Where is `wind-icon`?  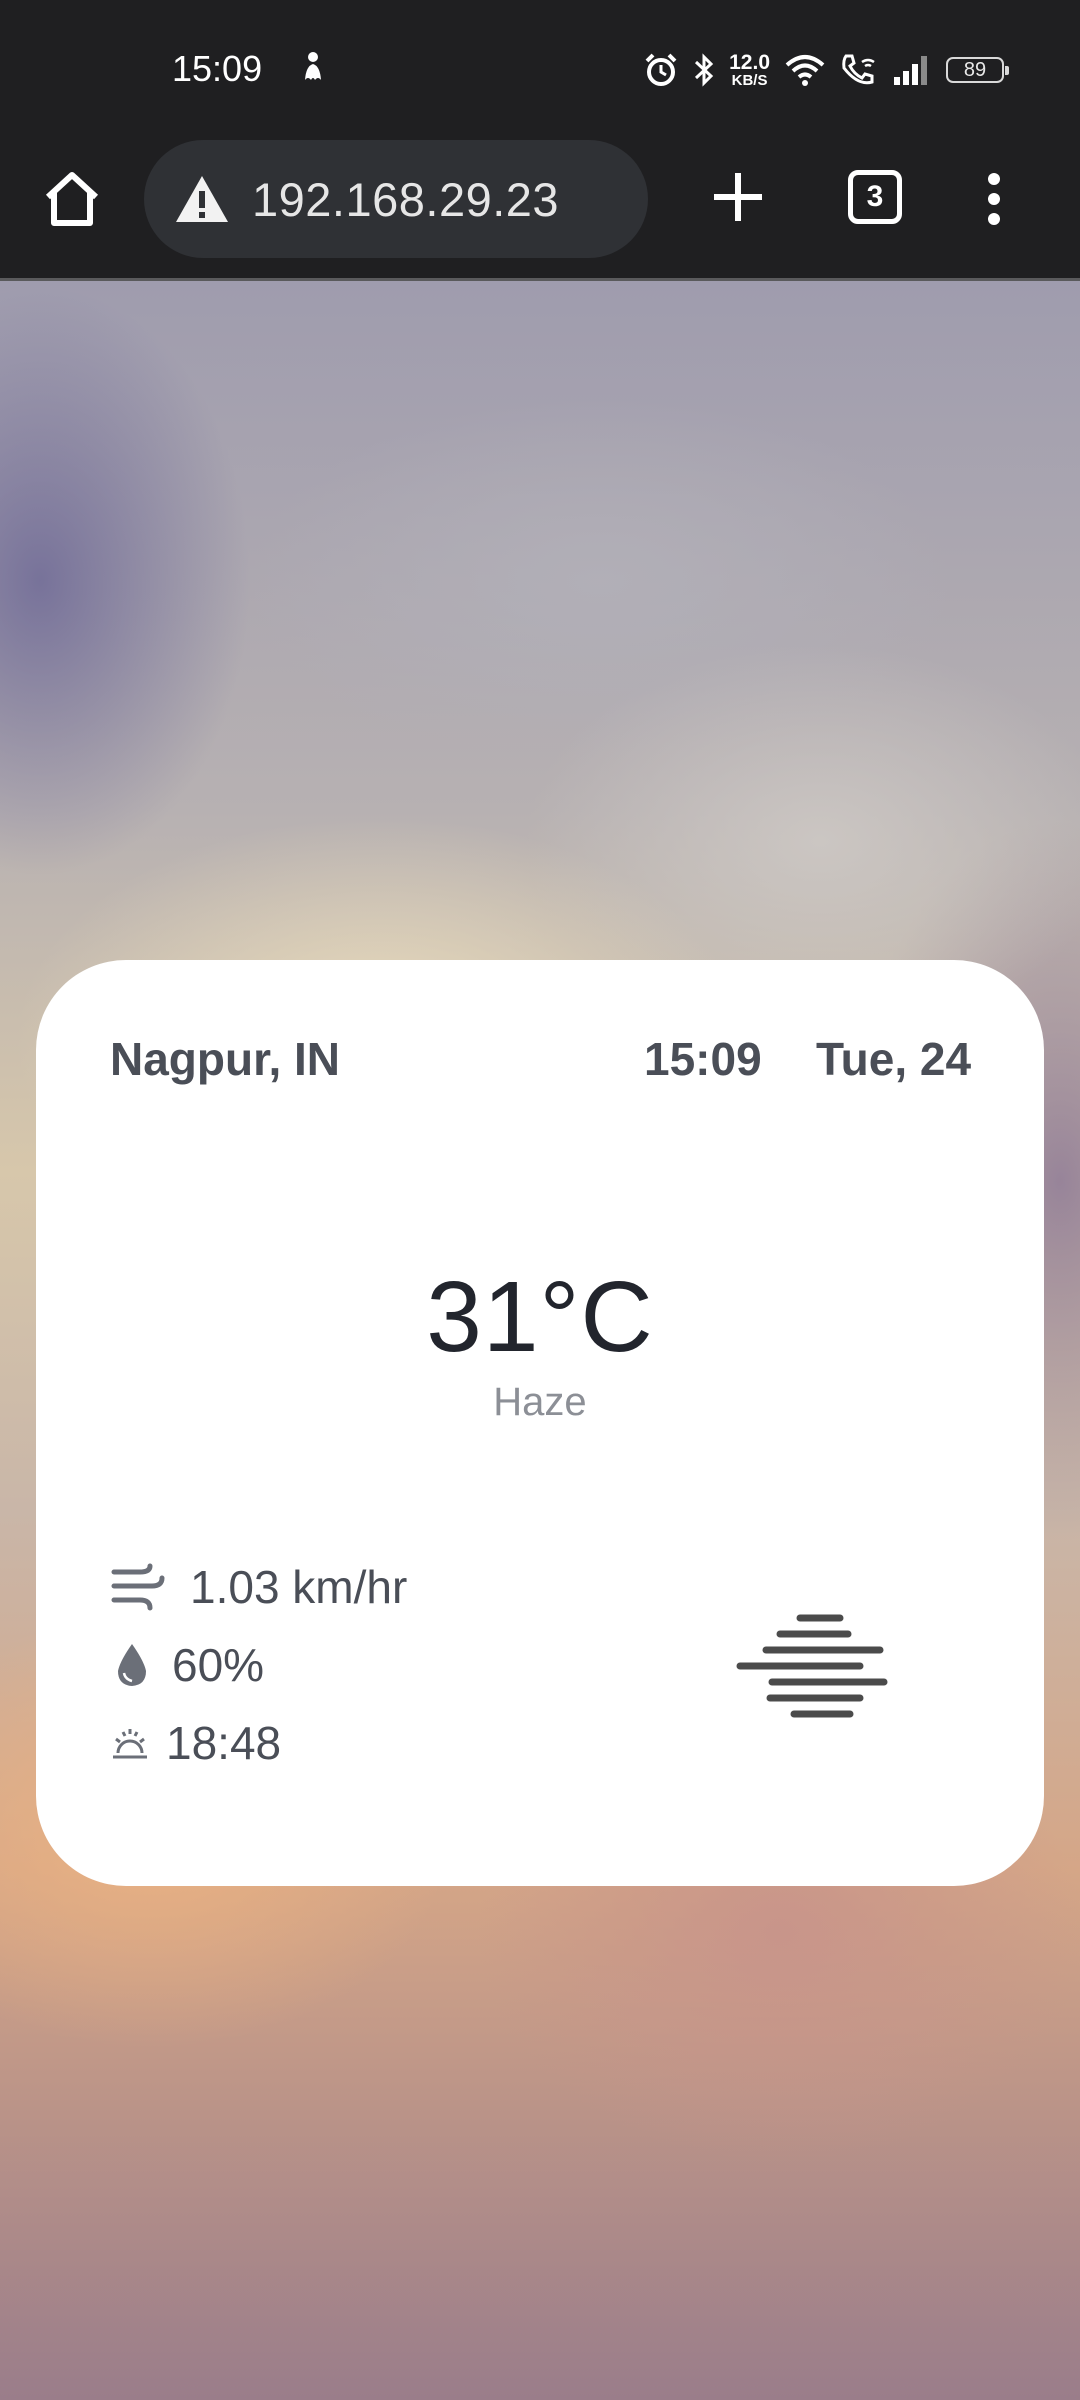
wind-icon is located at coordinates (138, 1587).